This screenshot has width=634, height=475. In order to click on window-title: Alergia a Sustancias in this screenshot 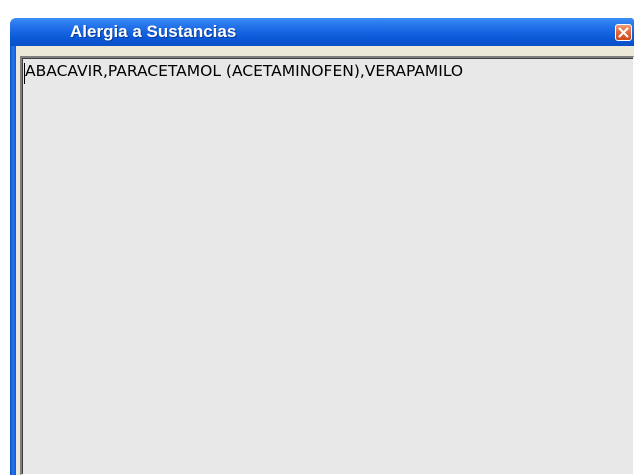, I will do `click(153, 31)`.